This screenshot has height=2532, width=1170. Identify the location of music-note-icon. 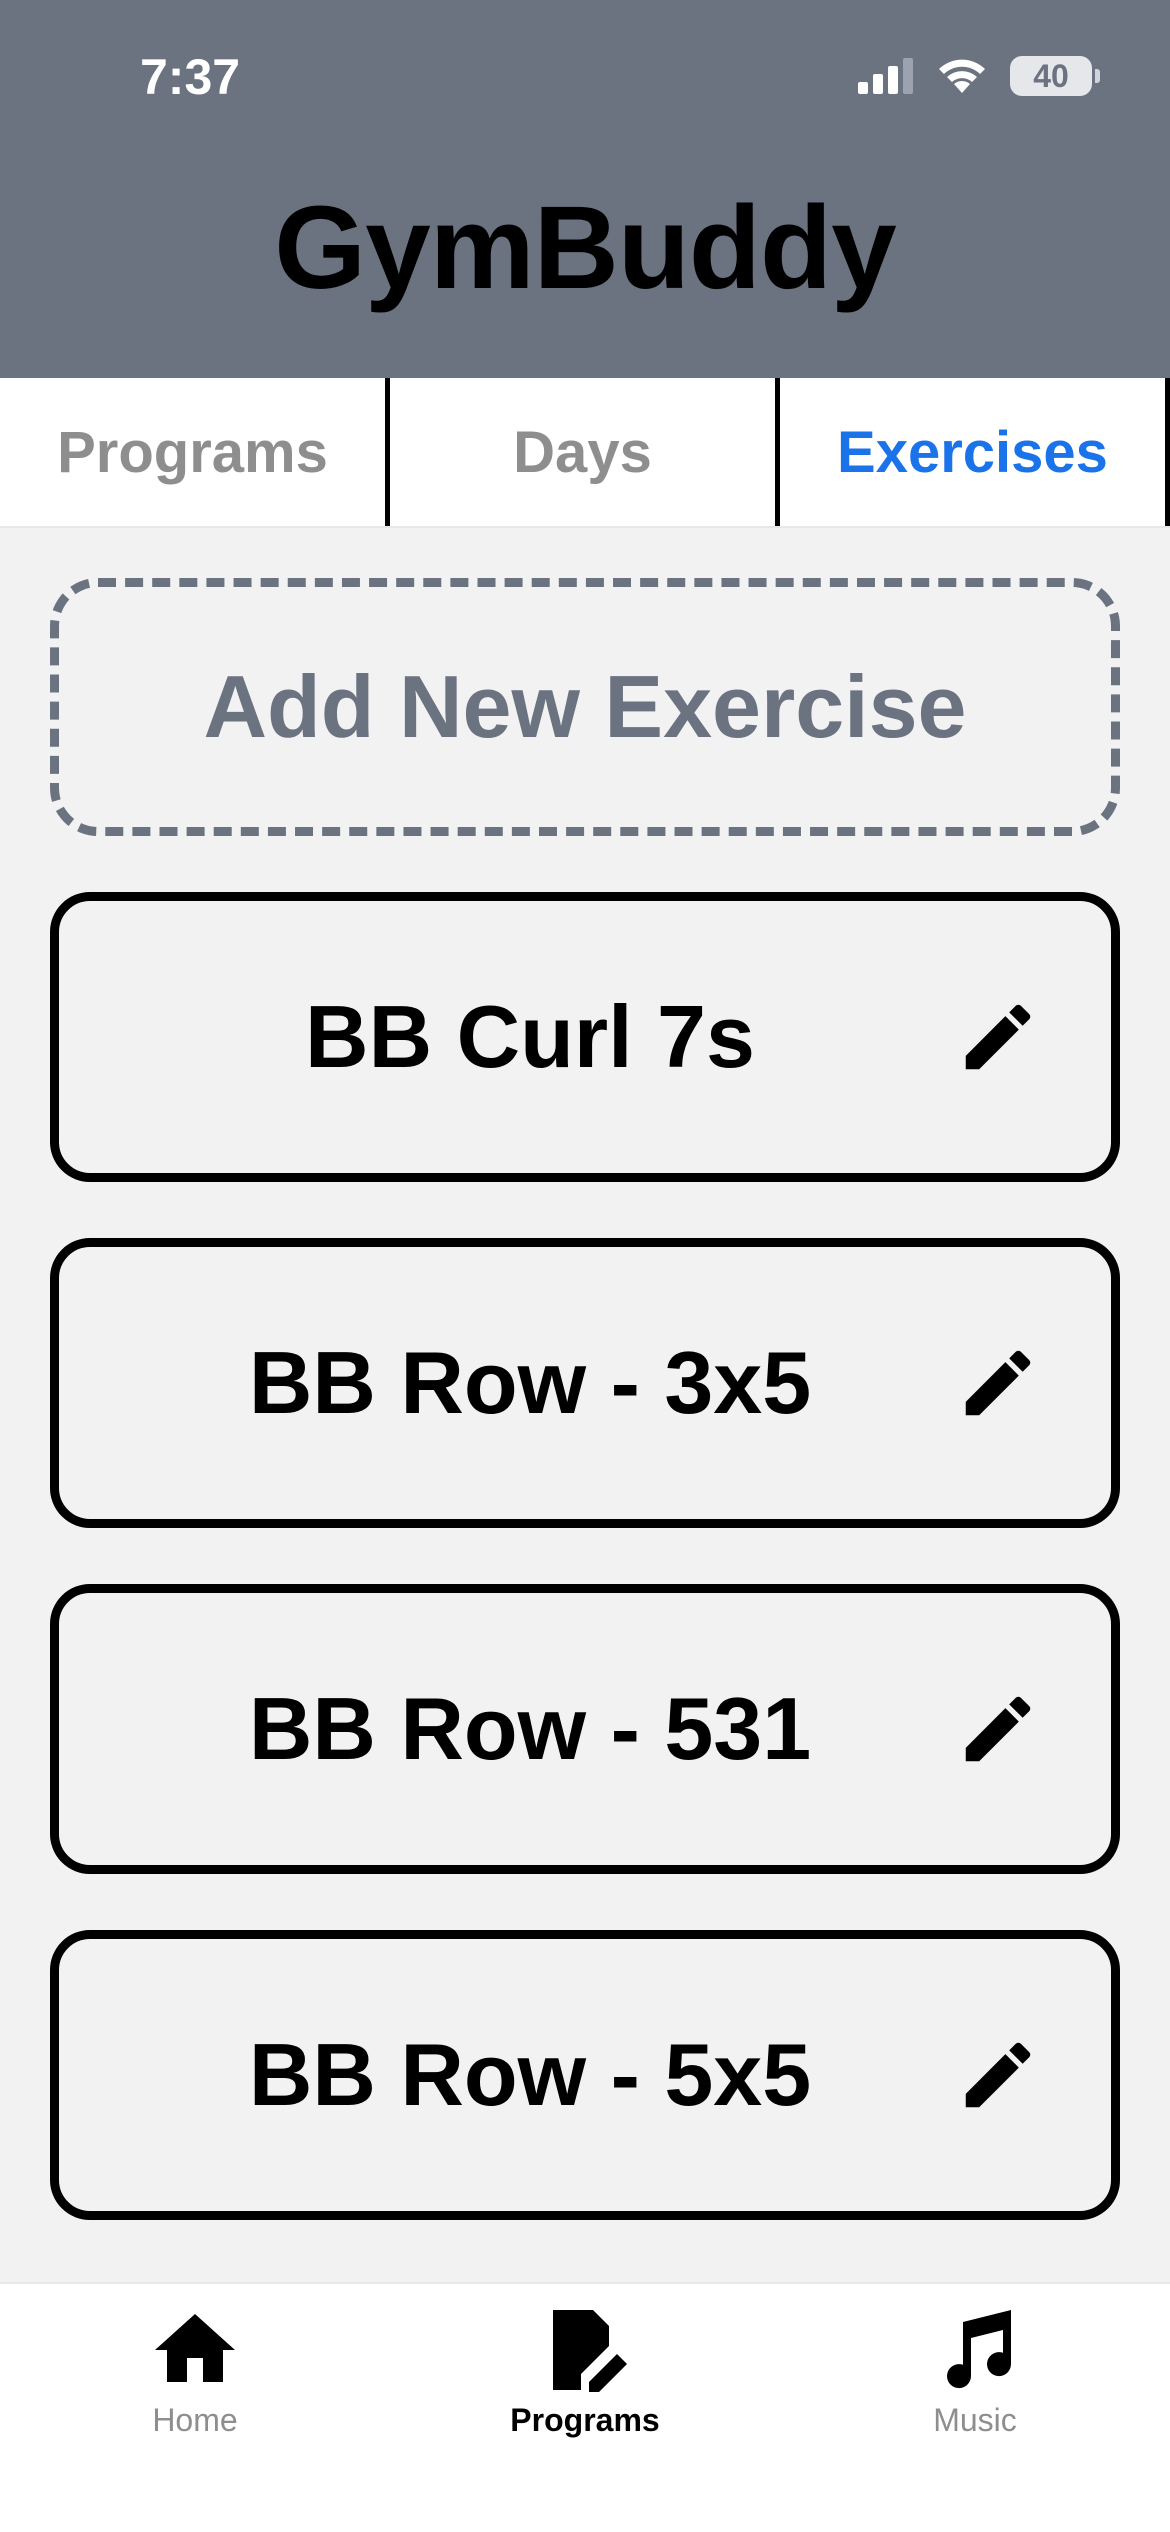
(979, 2349).